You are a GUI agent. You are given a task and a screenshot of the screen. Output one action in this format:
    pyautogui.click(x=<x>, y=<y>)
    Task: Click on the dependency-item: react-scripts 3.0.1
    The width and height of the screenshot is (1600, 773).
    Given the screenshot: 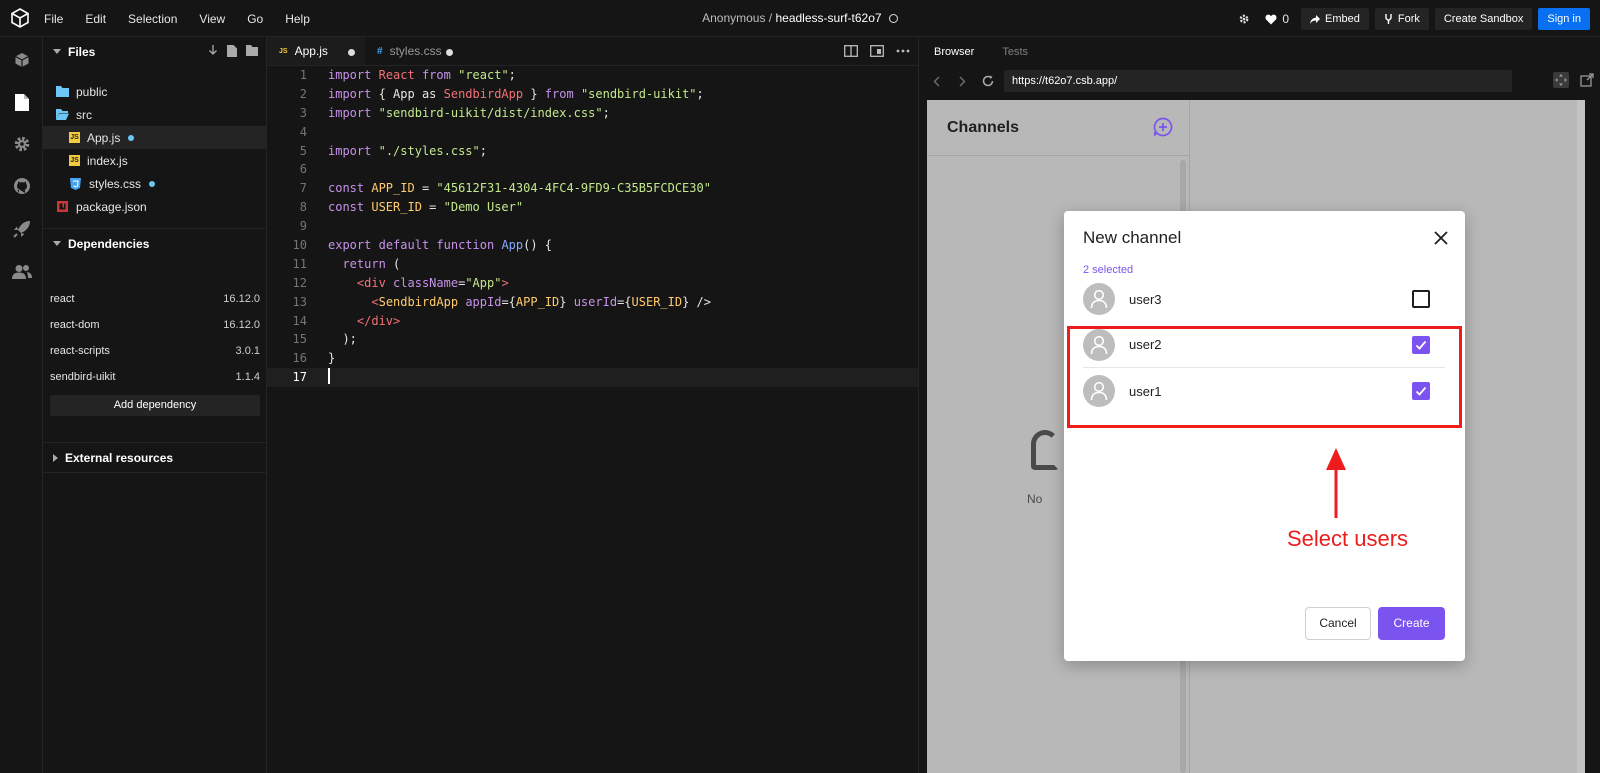 What is the action you would take?
    pyautogui.click(x=155, y=351)
    